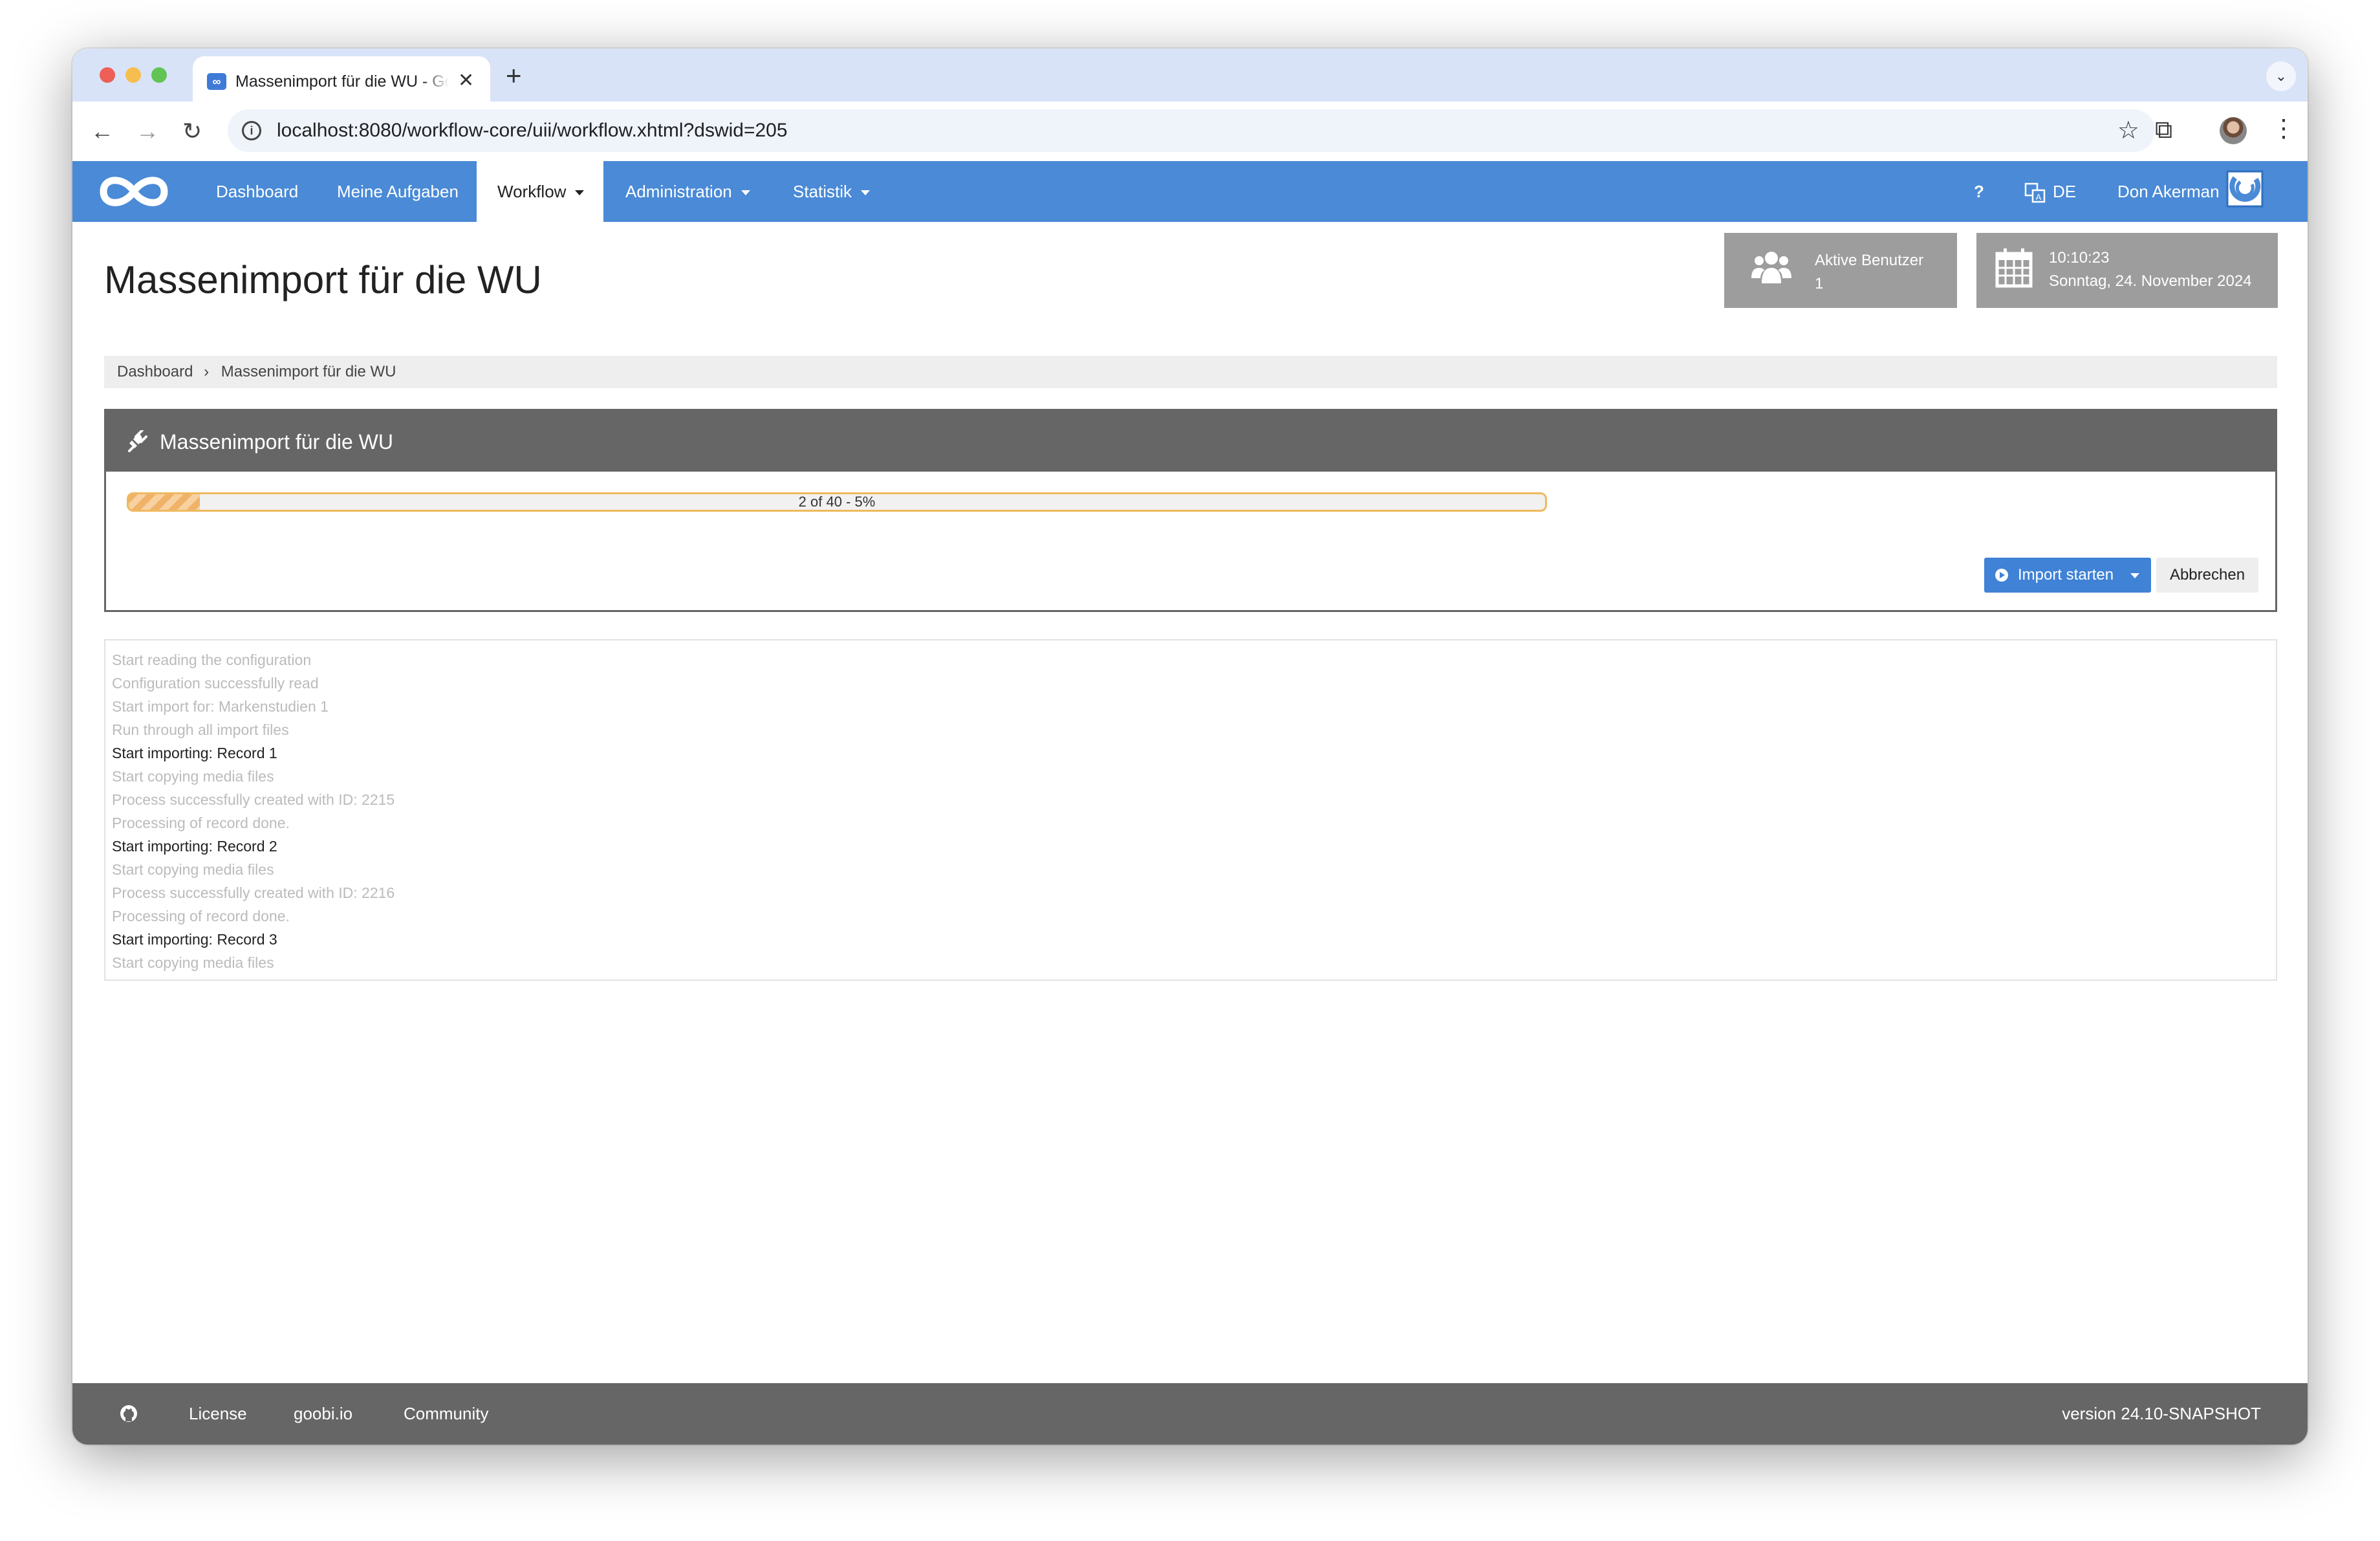 The image size is (2380, 1541). Describe the element at coordinates (2245, 189) in the screenshot. I see `user-avatar-icon` at that location.